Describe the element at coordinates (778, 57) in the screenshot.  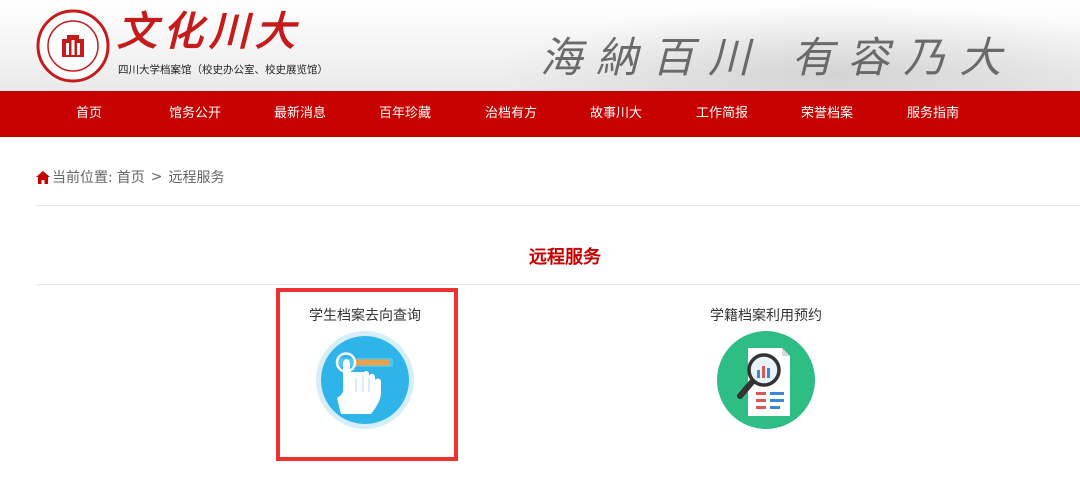
I see `calligraphy-motto: 海納百川 有容乃大` at that location.